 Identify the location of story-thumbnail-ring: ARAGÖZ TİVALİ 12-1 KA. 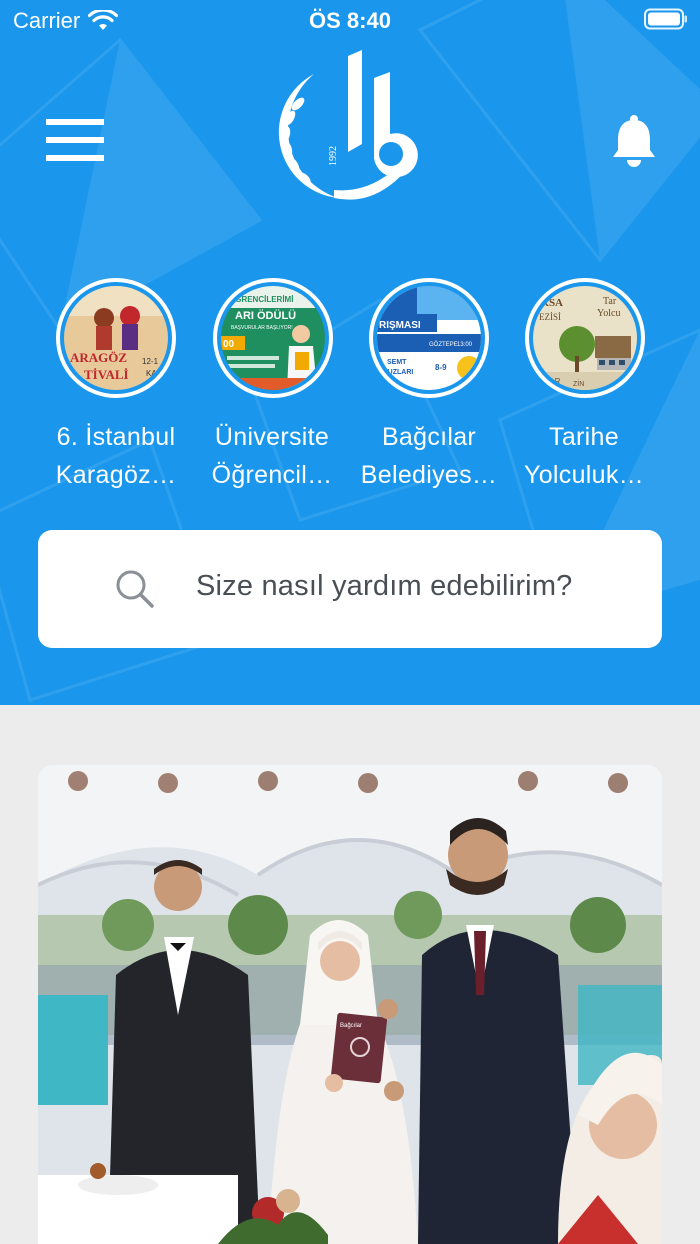
(116, 338).